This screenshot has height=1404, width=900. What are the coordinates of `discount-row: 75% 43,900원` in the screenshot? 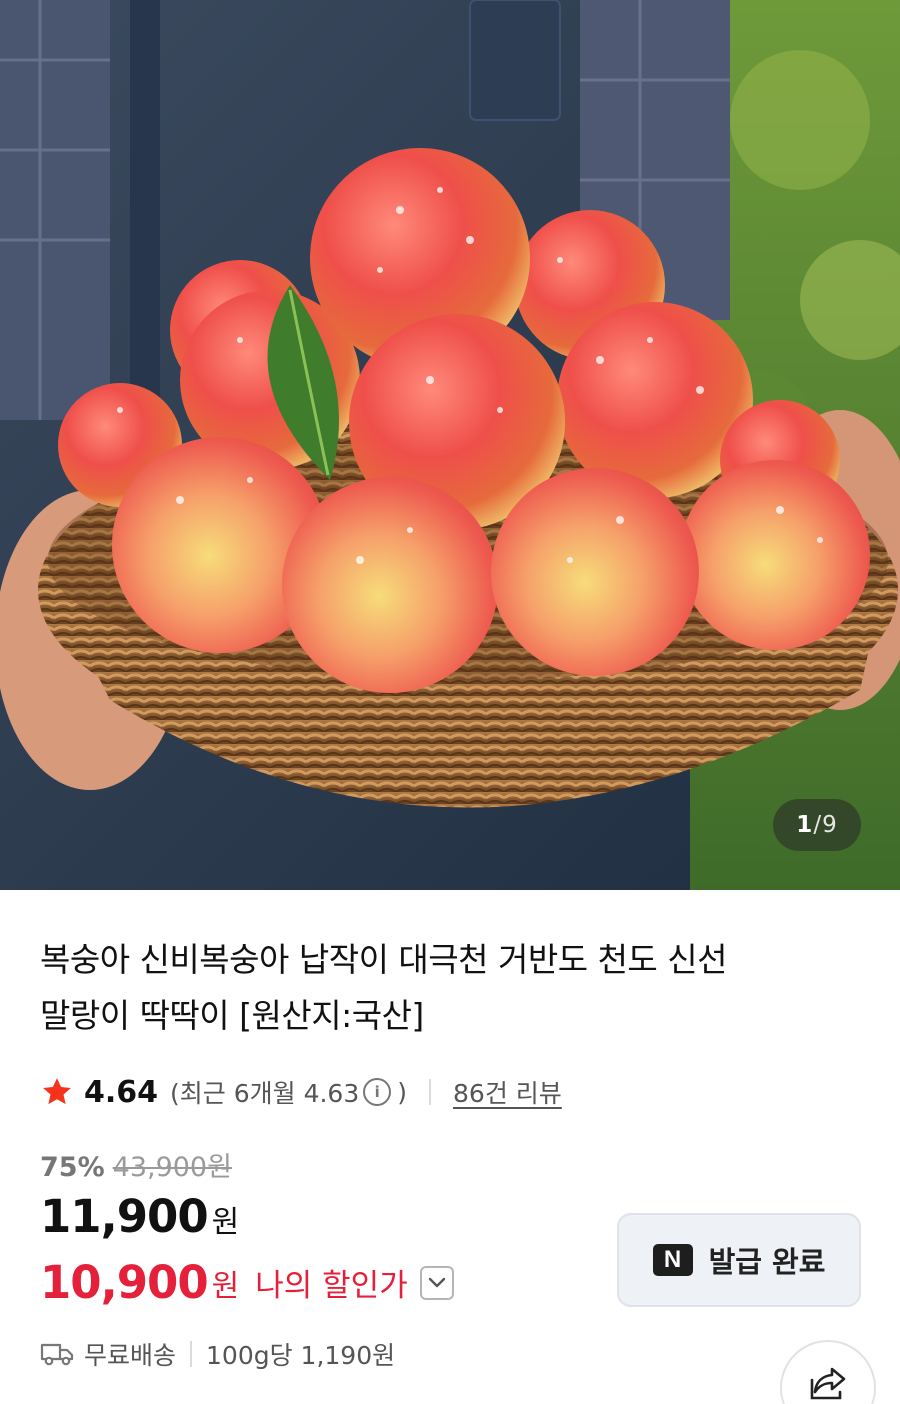 It's located at (136, 1164).